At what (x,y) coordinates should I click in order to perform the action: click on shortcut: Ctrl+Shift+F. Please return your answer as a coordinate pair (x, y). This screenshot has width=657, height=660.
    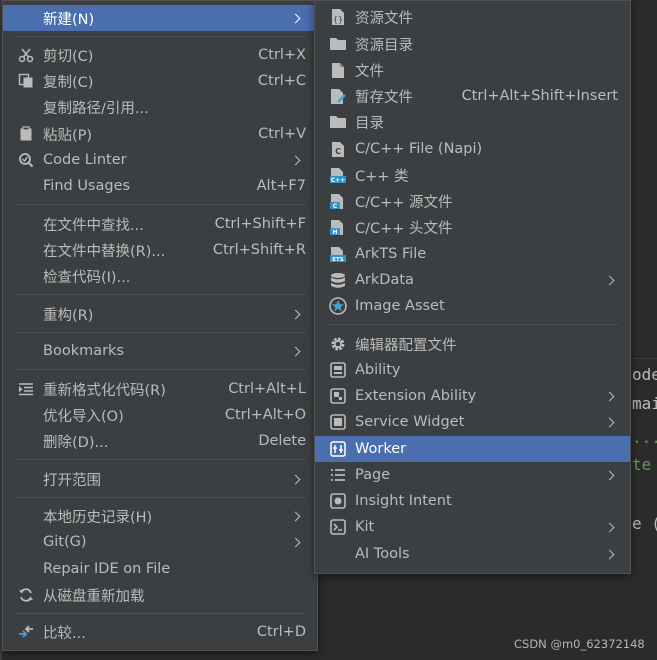
    Looking at the image, I should click on (260, 224).